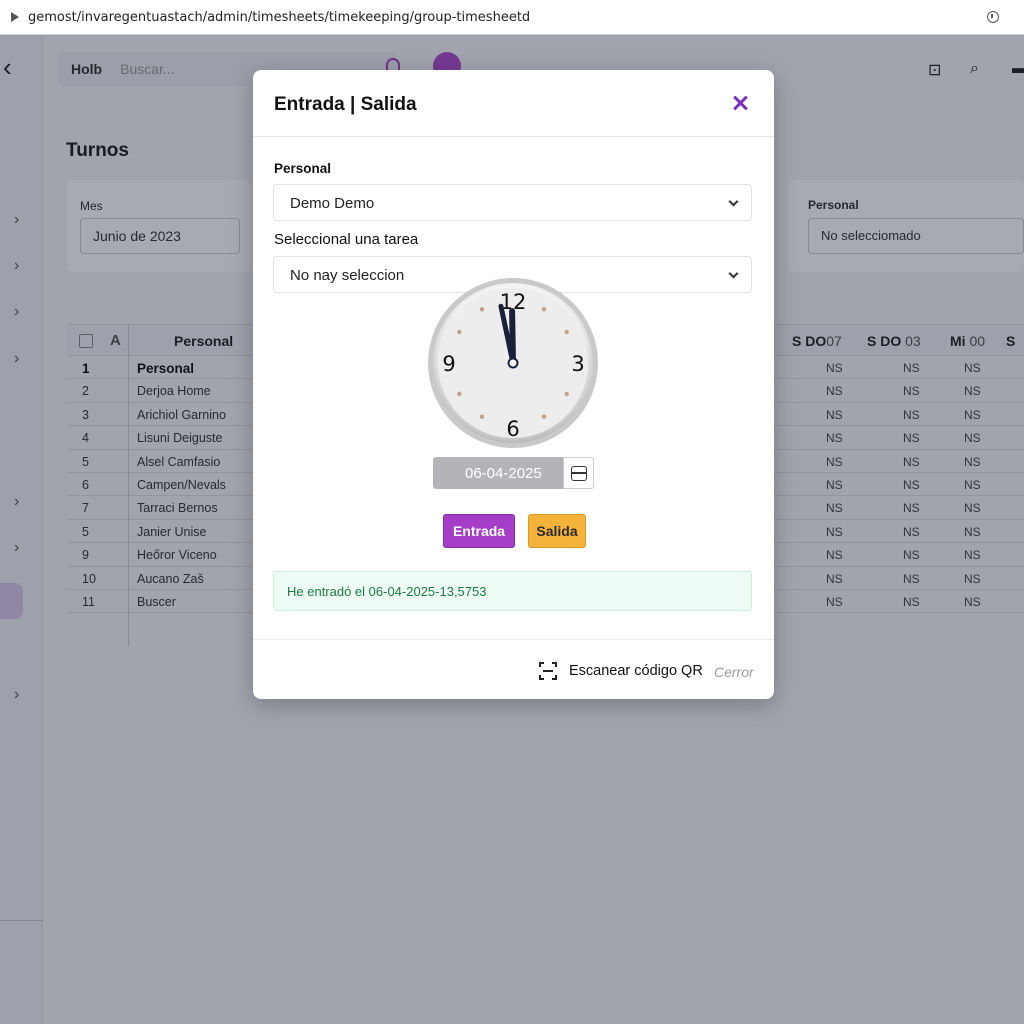  I want to click on modal-title: Entrada | Salida, so click(345, 104).